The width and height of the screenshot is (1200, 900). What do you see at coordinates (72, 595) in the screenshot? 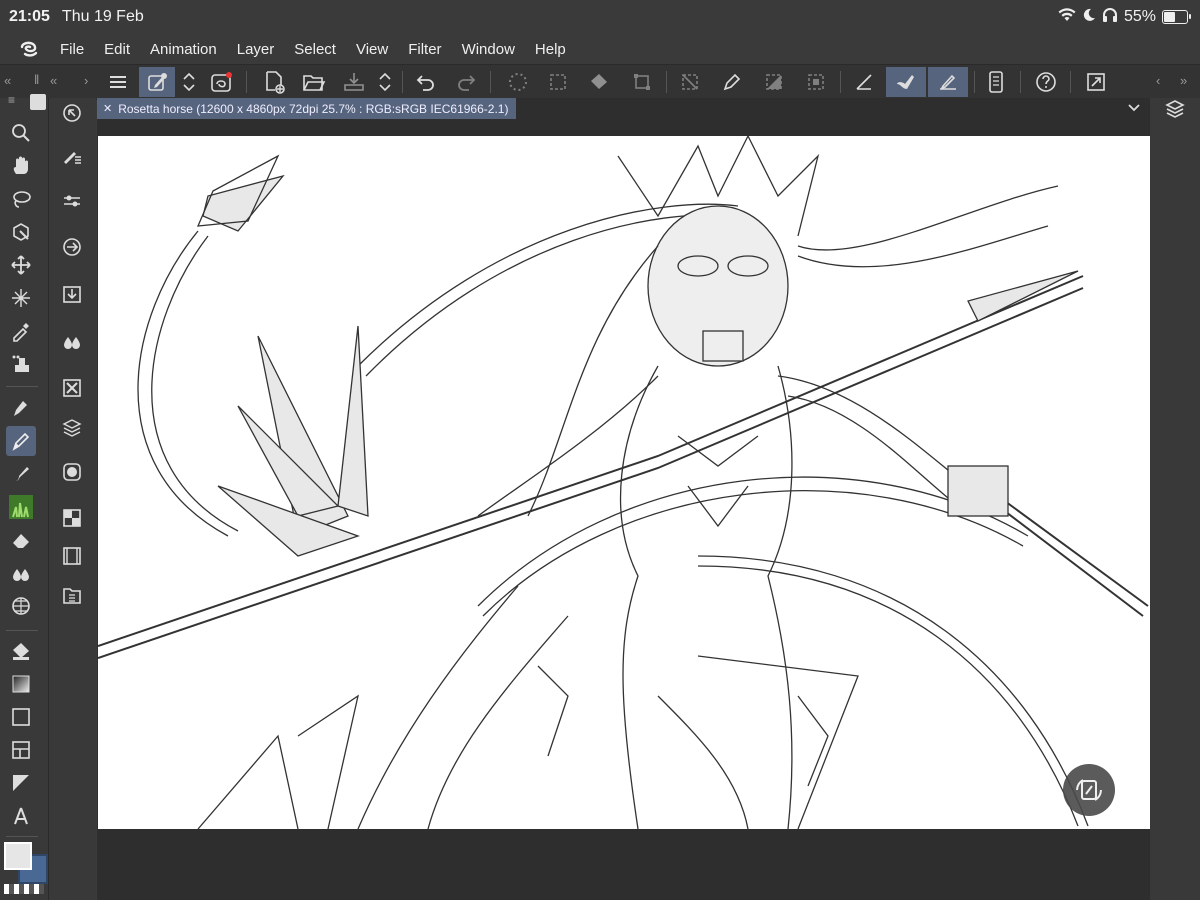
I see `folder-grid-icon` at bounding box center [72, 595].